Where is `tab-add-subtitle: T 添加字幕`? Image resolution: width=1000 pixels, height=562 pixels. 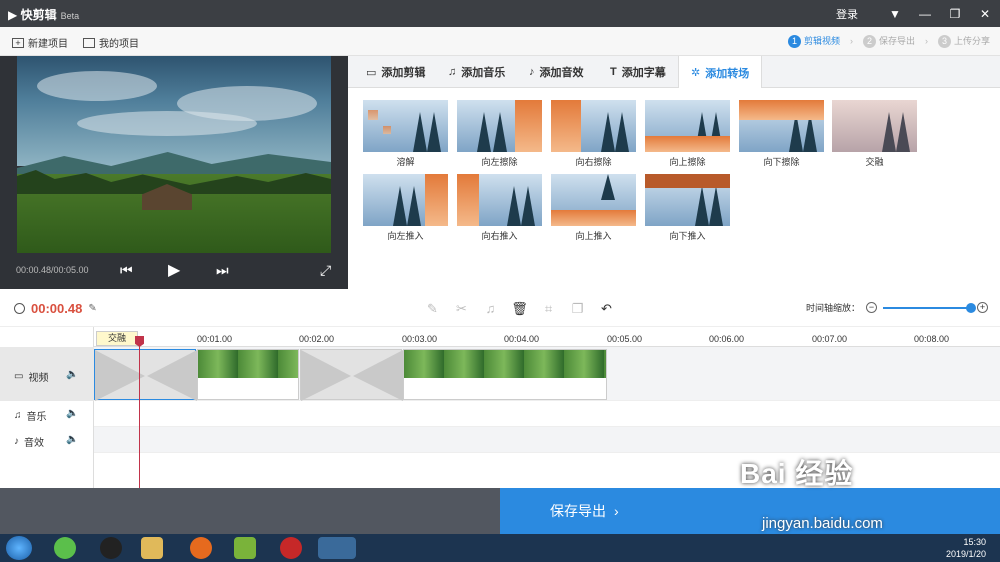 tab-add-subtitle: T 添加字幕 is located at coordinates (638, 72).